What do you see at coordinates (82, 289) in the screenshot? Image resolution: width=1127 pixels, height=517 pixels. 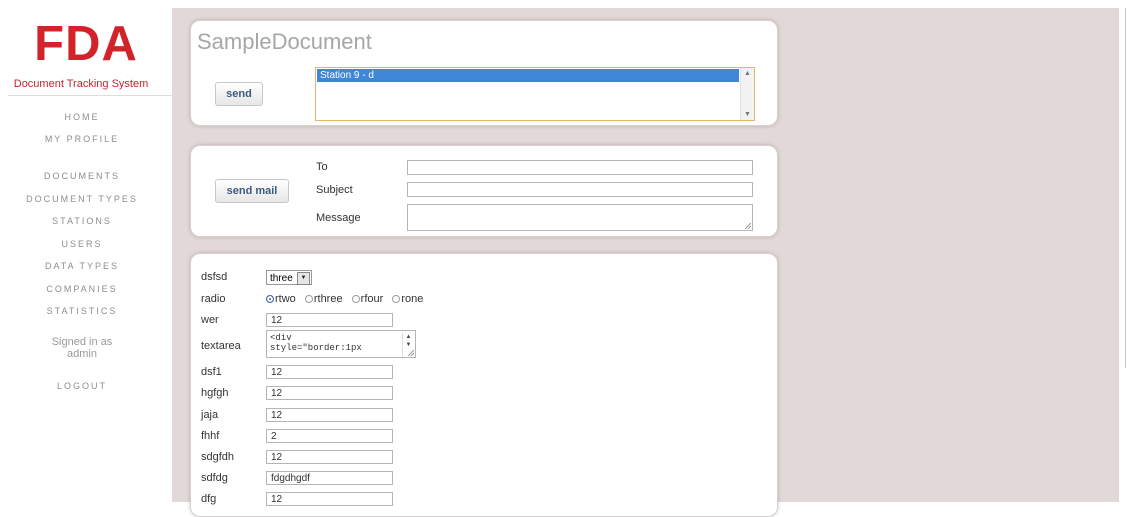 I see `nav-companies: COMPANIES` at bounding box center [82, 289].